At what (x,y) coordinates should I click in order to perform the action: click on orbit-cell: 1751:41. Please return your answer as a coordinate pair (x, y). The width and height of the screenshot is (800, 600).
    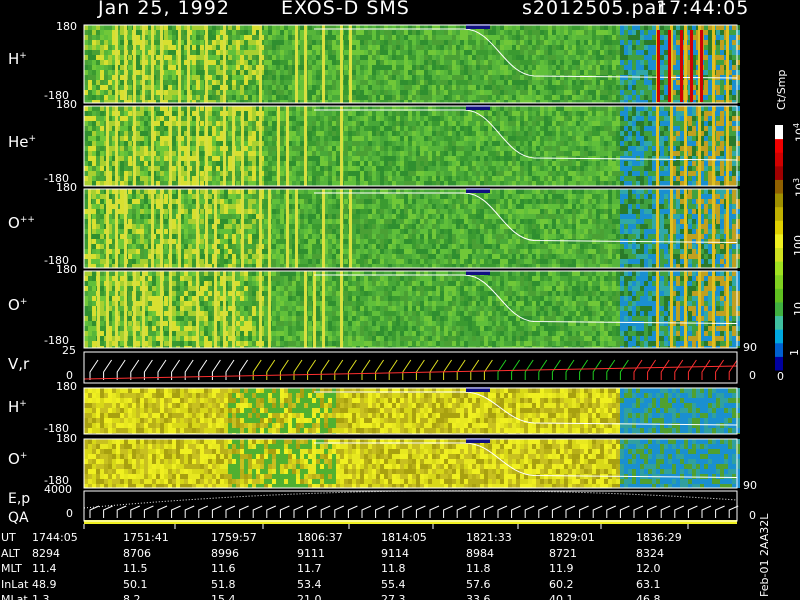
    Looking at the image, I should click on (146, 537).